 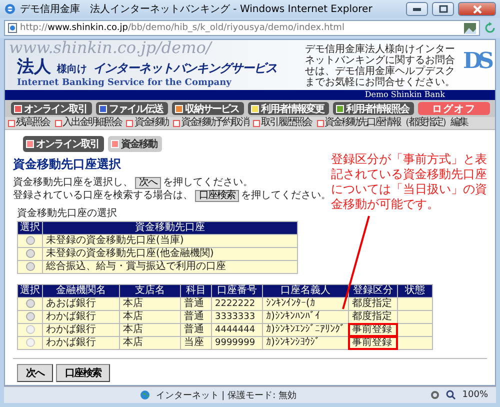 I want to click on table-cell: 総合振込、給与・賞与振込で利用の口座, so click(x=170, y=267).